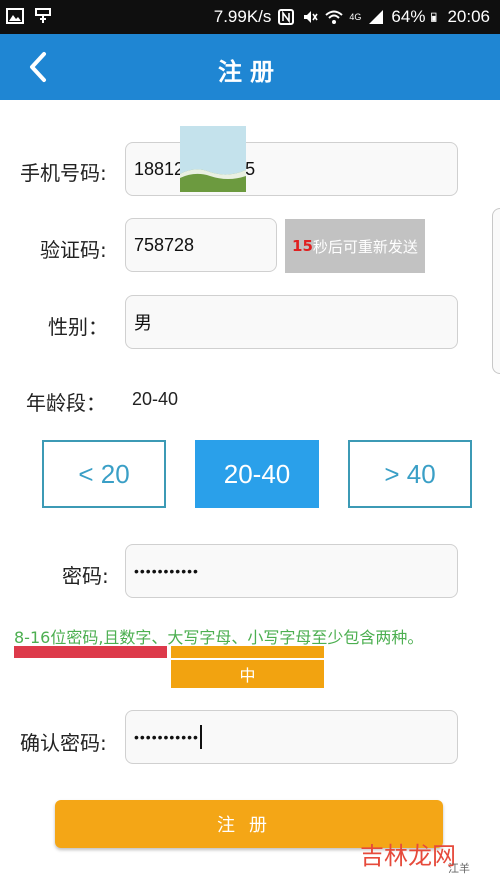 This screenshot has width=500, height=888. Describe the element at coordinates (85, 576) in the screenshot. I see `password-label: 密码:` at that location.